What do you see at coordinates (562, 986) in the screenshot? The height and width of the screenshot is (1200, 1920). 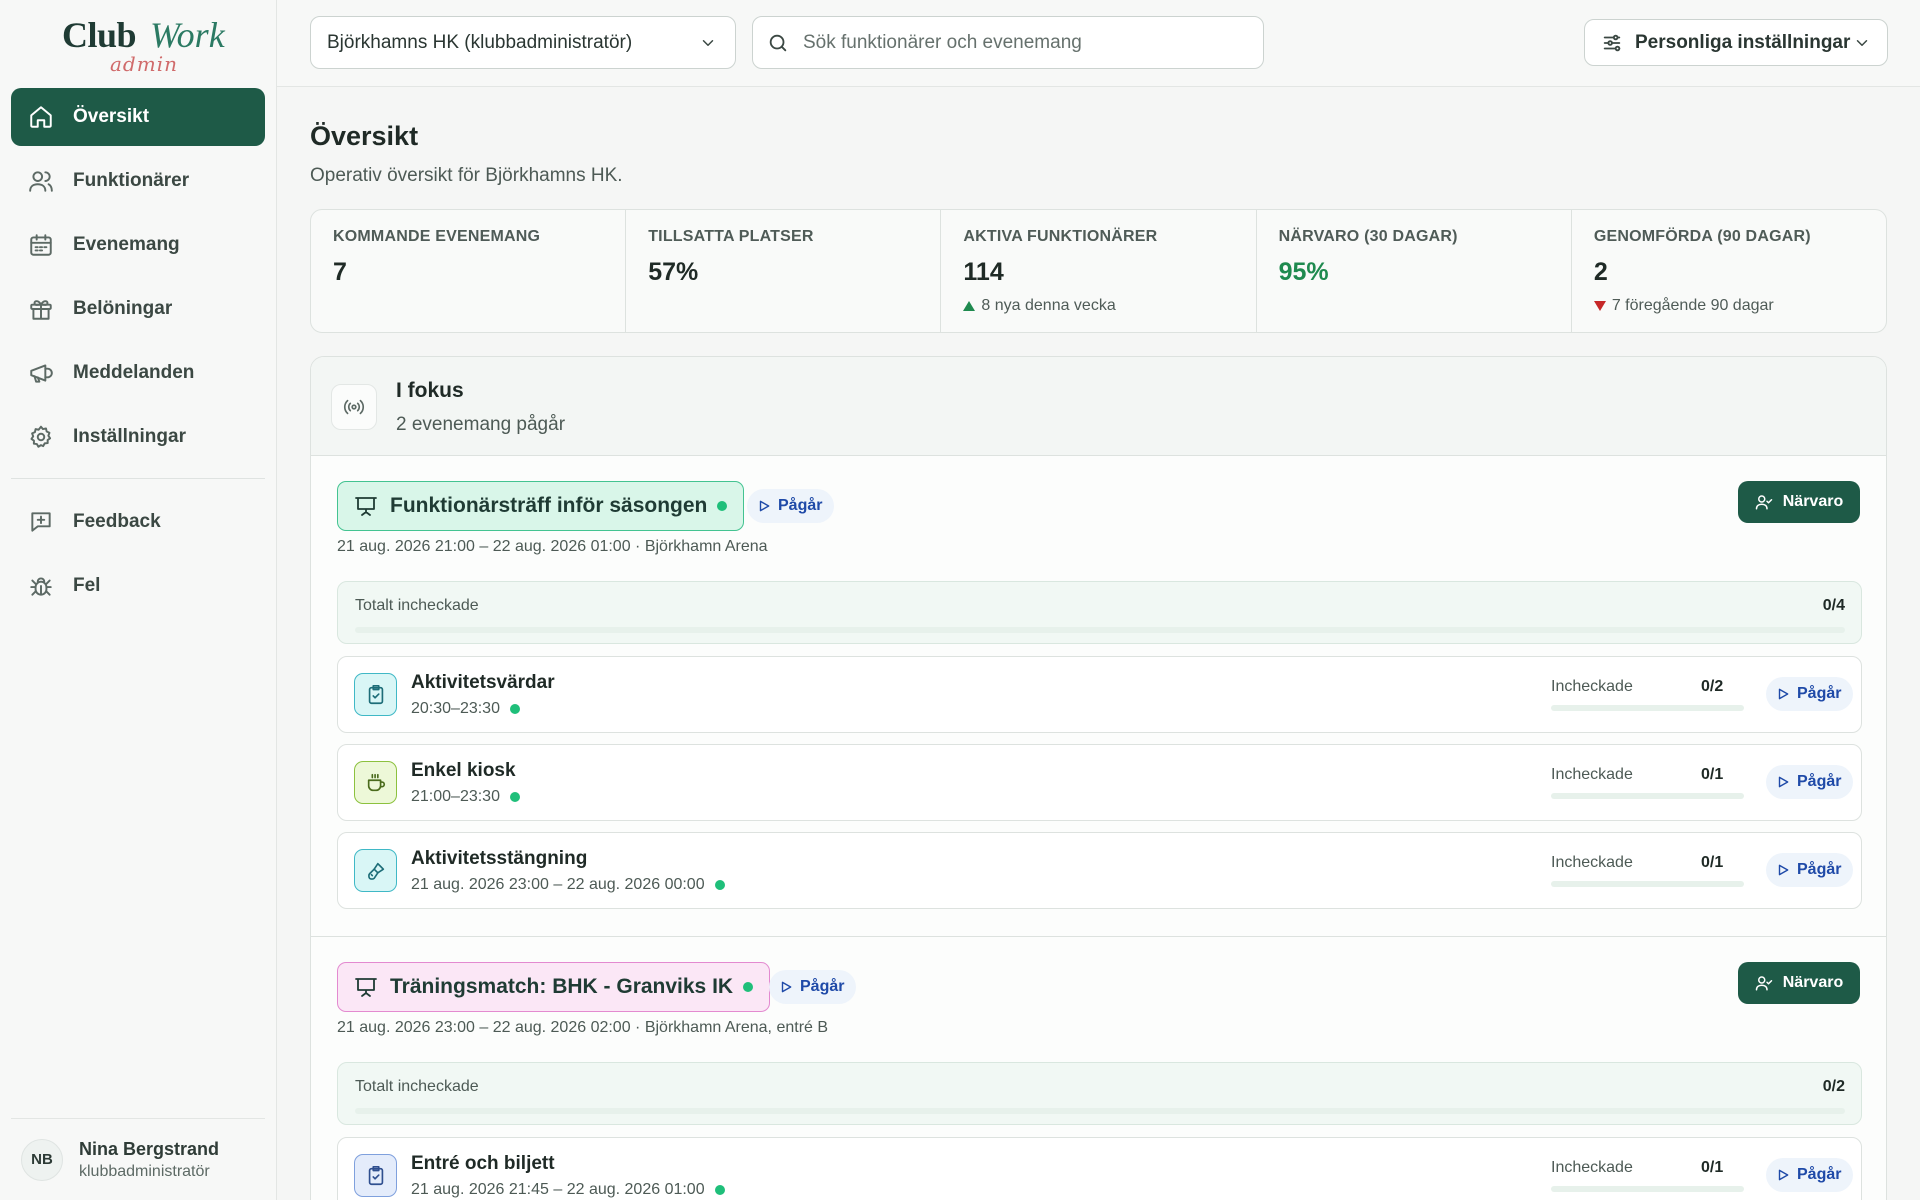 I see `event-title: Träningsmatch: BHK - Granviks IK` at bounding box center [562, 986].